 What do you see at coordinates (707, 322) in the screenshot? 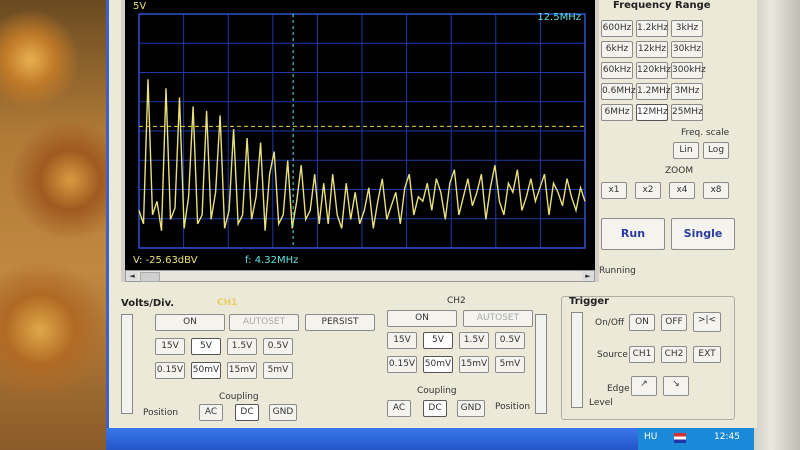
I see `trigger-expand-icon: >|<` at bounding box center [707, 322].